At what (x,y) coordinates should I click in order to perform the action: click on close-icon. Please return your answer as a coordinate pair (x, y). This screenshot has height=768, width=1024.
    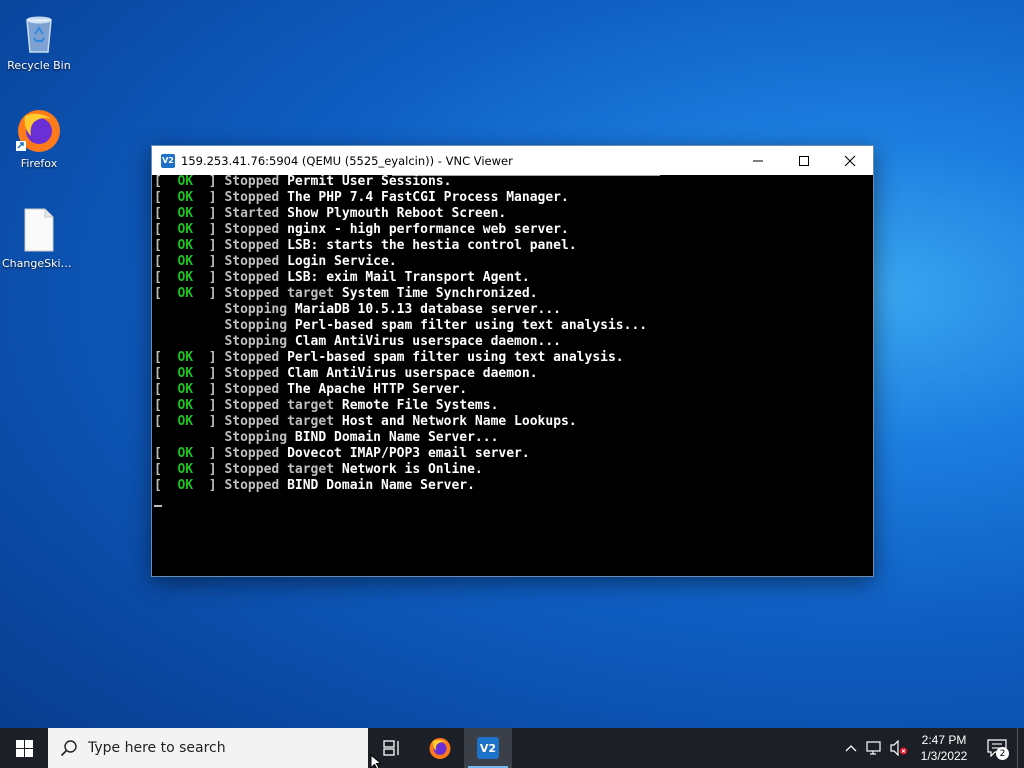
    Looking at the image, I should click on (850, 160).